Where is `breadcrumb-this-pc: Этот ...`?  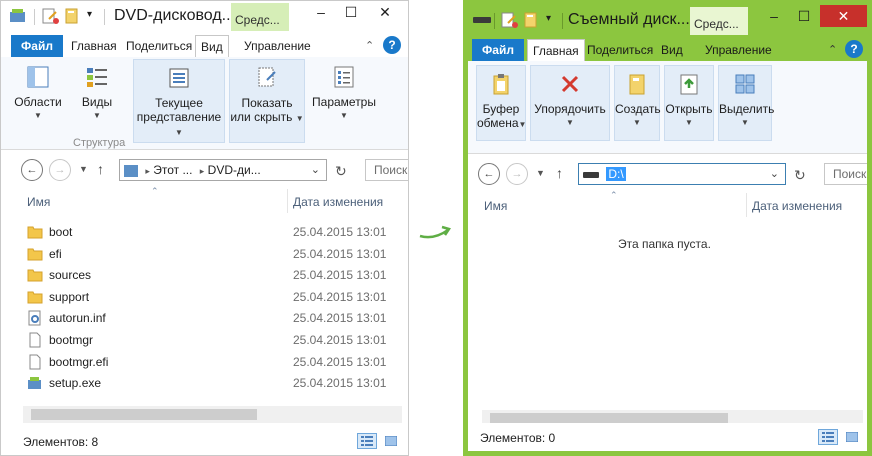
breadcrumb-this-pc: Этот ... is located at coordinates (172, 170).